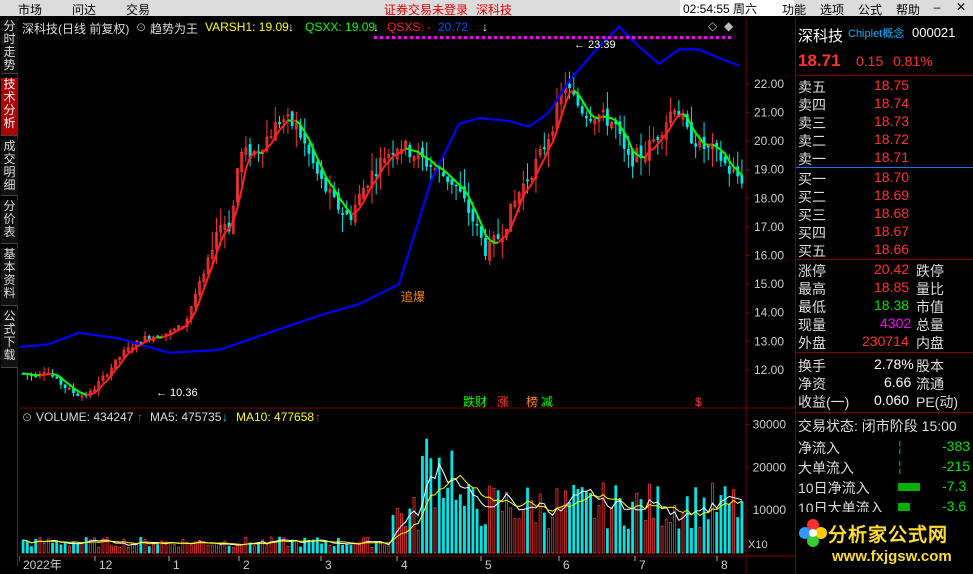  I want to click on stat-label-right: PE(动), so click(937, 402).